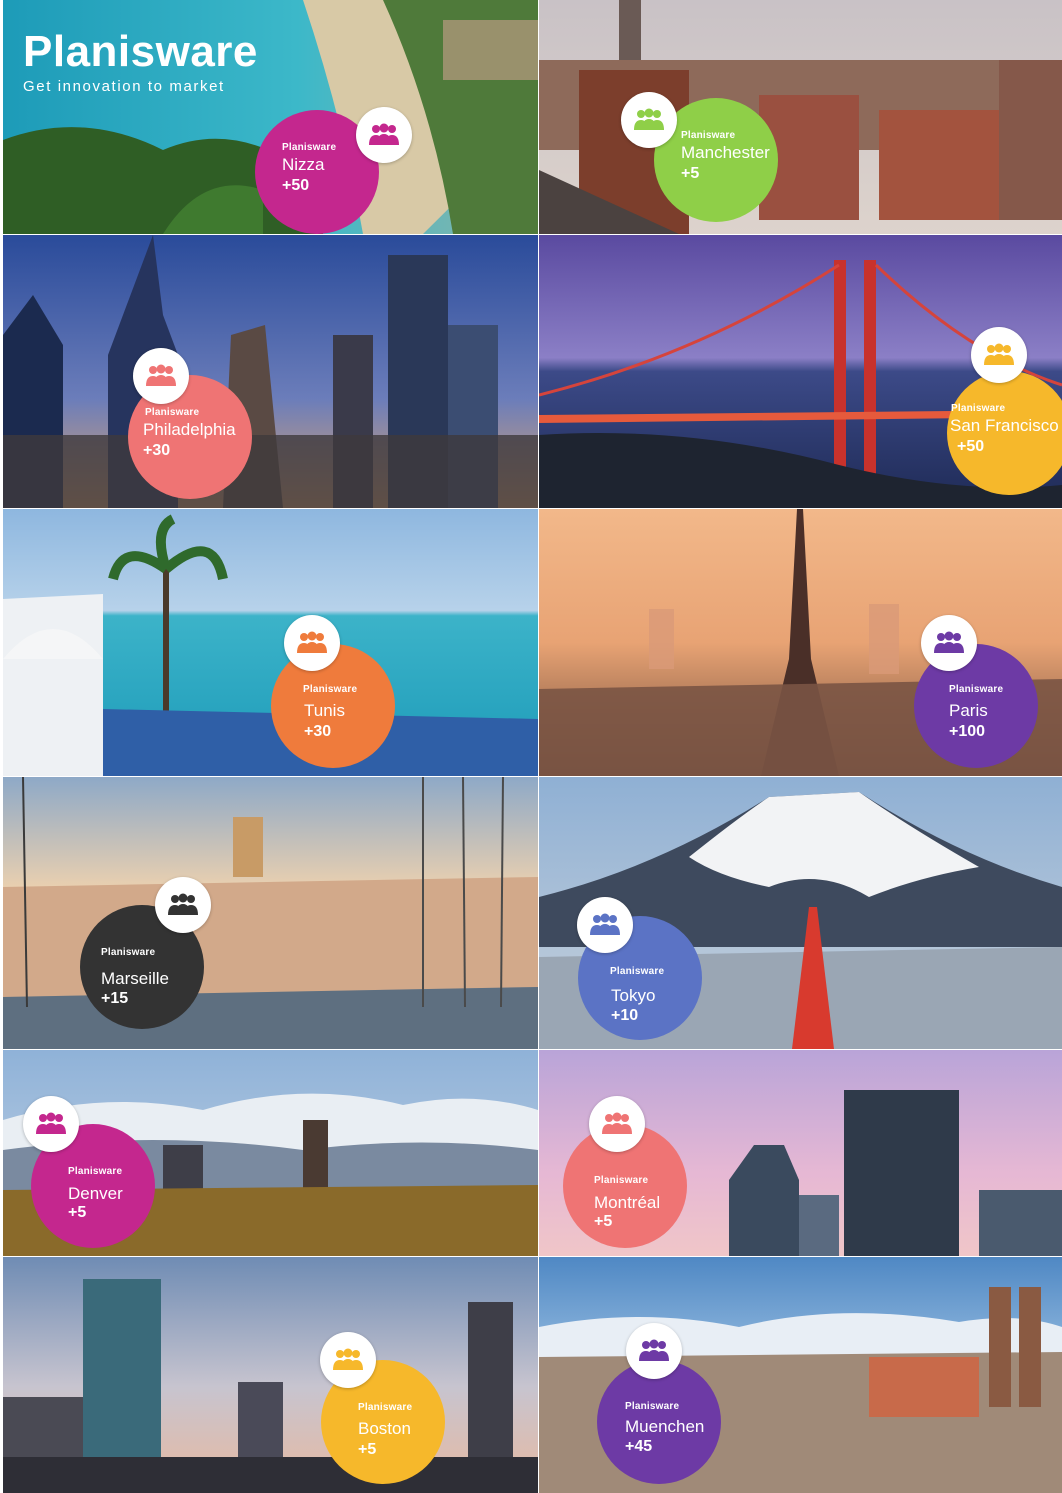 The image size is (1062, 1493). I want to click on badge-city: San Francisco, so click(1004, 425).